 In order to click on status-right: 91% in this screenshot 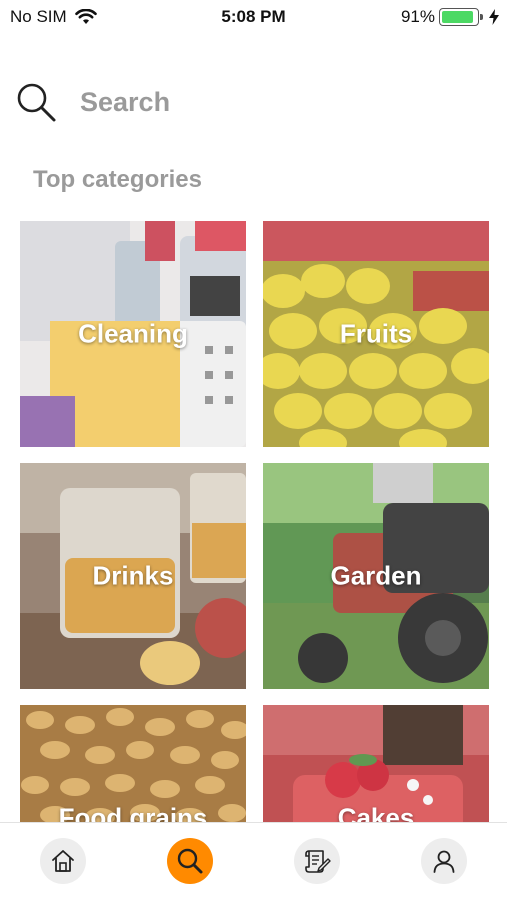, I will do `click(450, 17)`.